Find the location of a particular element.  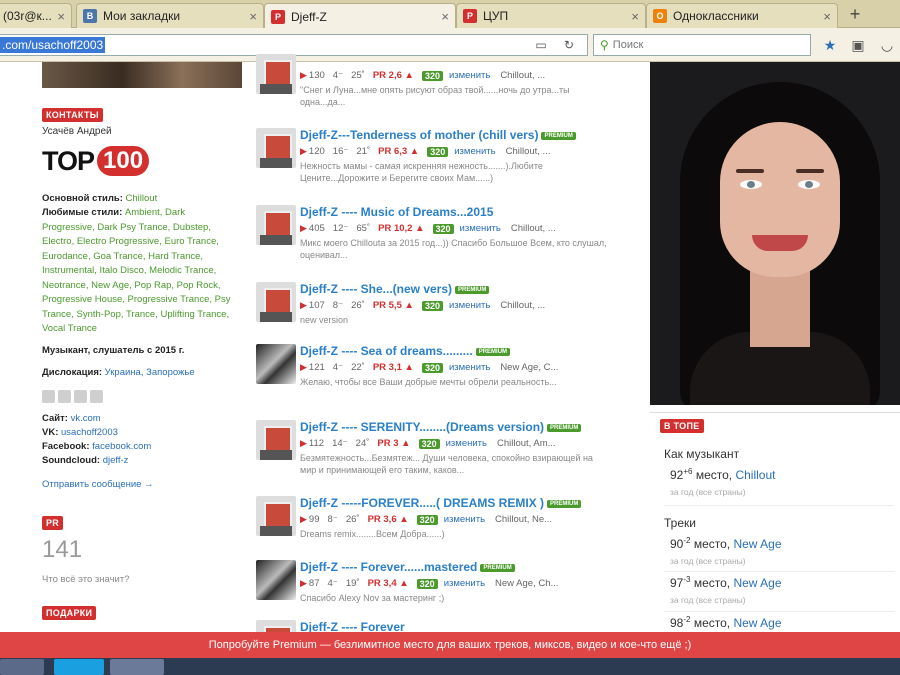

location-link: Украина, Запорожье is located at coordinates (150, 372).